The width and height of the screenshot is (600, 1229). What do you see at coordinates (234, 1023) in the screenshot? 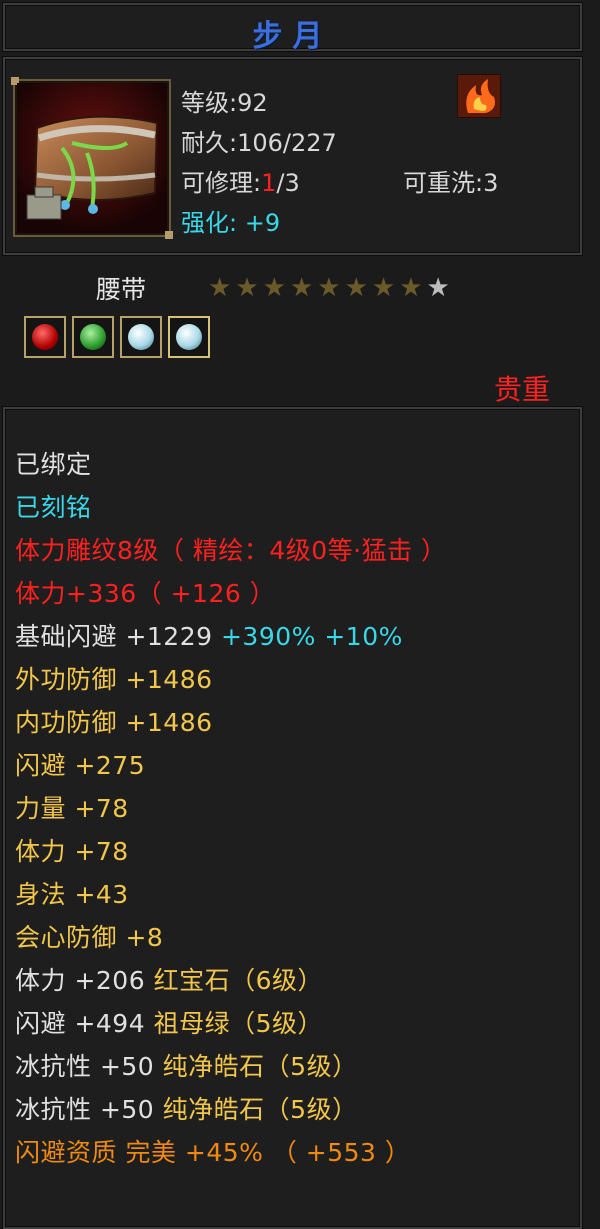
I see `gem-name: 祖母绿（5级）` at bounding box center [234, 1023].